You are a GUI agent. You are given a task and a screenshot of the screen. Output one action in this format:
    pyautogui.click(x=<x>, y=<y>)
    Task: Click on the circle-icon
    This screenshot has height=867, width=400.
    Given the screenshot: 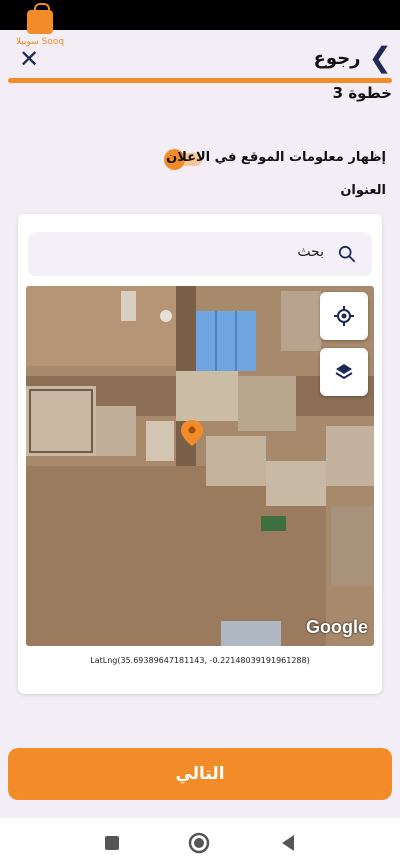 What is the action you would take?
    pyautogui.click(x=199, y=843)
    